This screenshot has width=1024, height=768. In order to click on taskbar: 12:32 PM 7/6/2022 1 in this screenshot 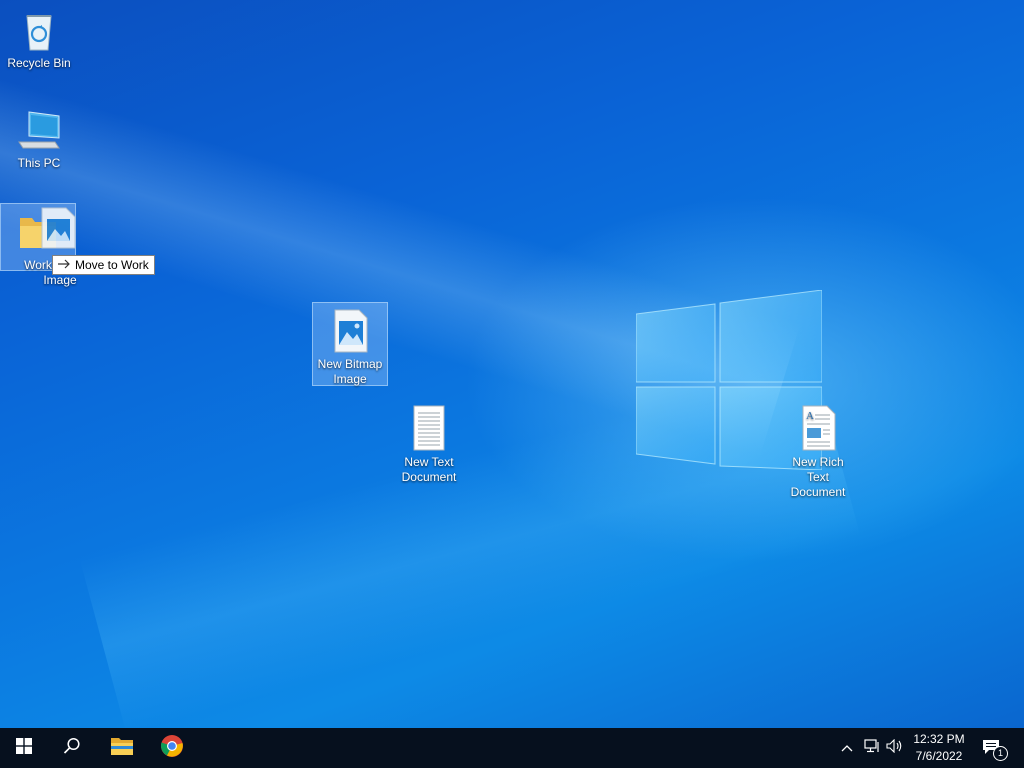, I will do `click(512, 748)`.